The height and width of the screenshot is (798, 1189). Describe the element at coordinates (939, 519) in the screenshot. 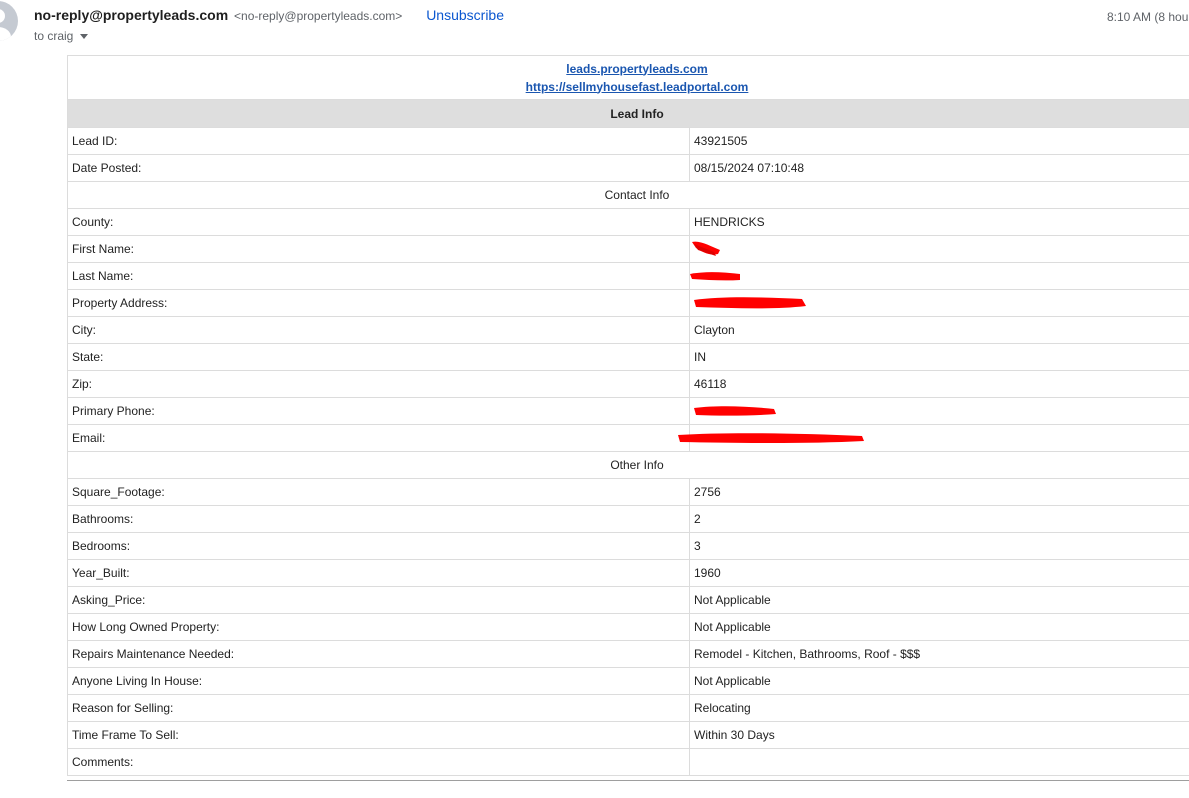

I see `row-value: 2` at that location.